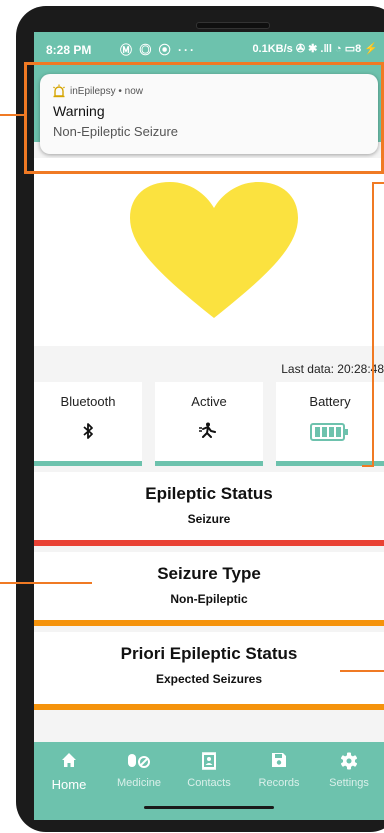  Describe the element at coordinates (69, 784) in the screenshot. I see `nav-label-home: Home` at that location.